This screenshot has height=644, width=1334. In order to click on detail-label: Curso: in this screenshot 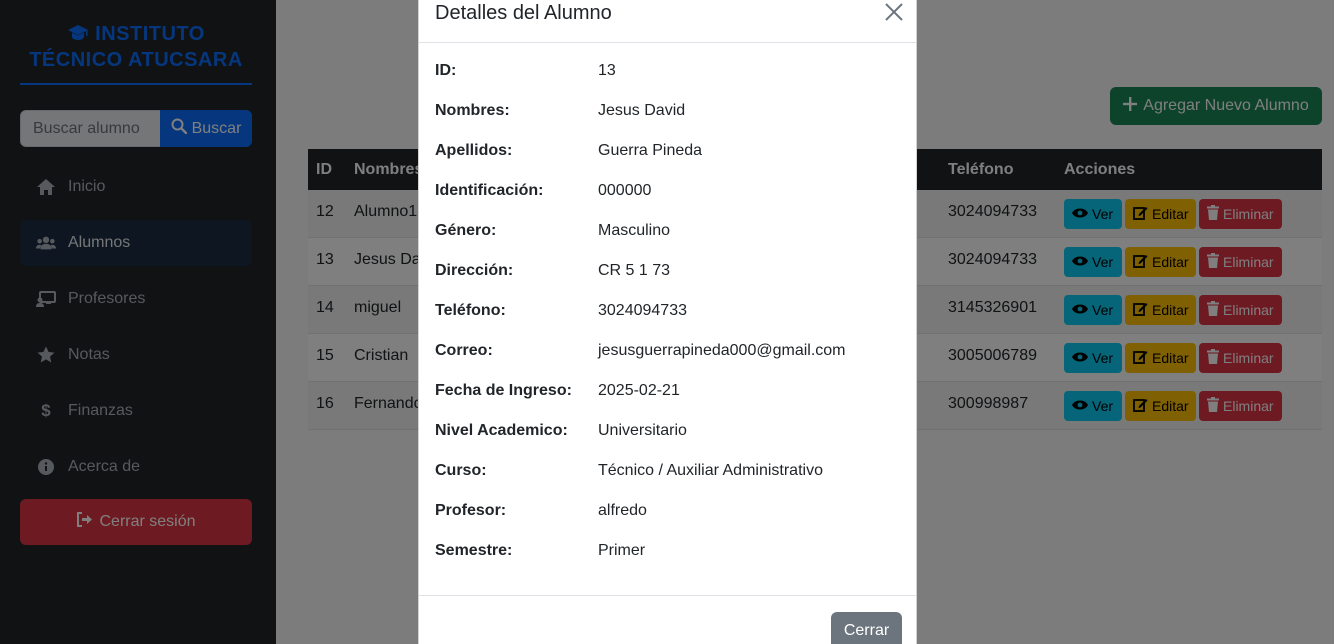, I will do `click(461, 470)`.